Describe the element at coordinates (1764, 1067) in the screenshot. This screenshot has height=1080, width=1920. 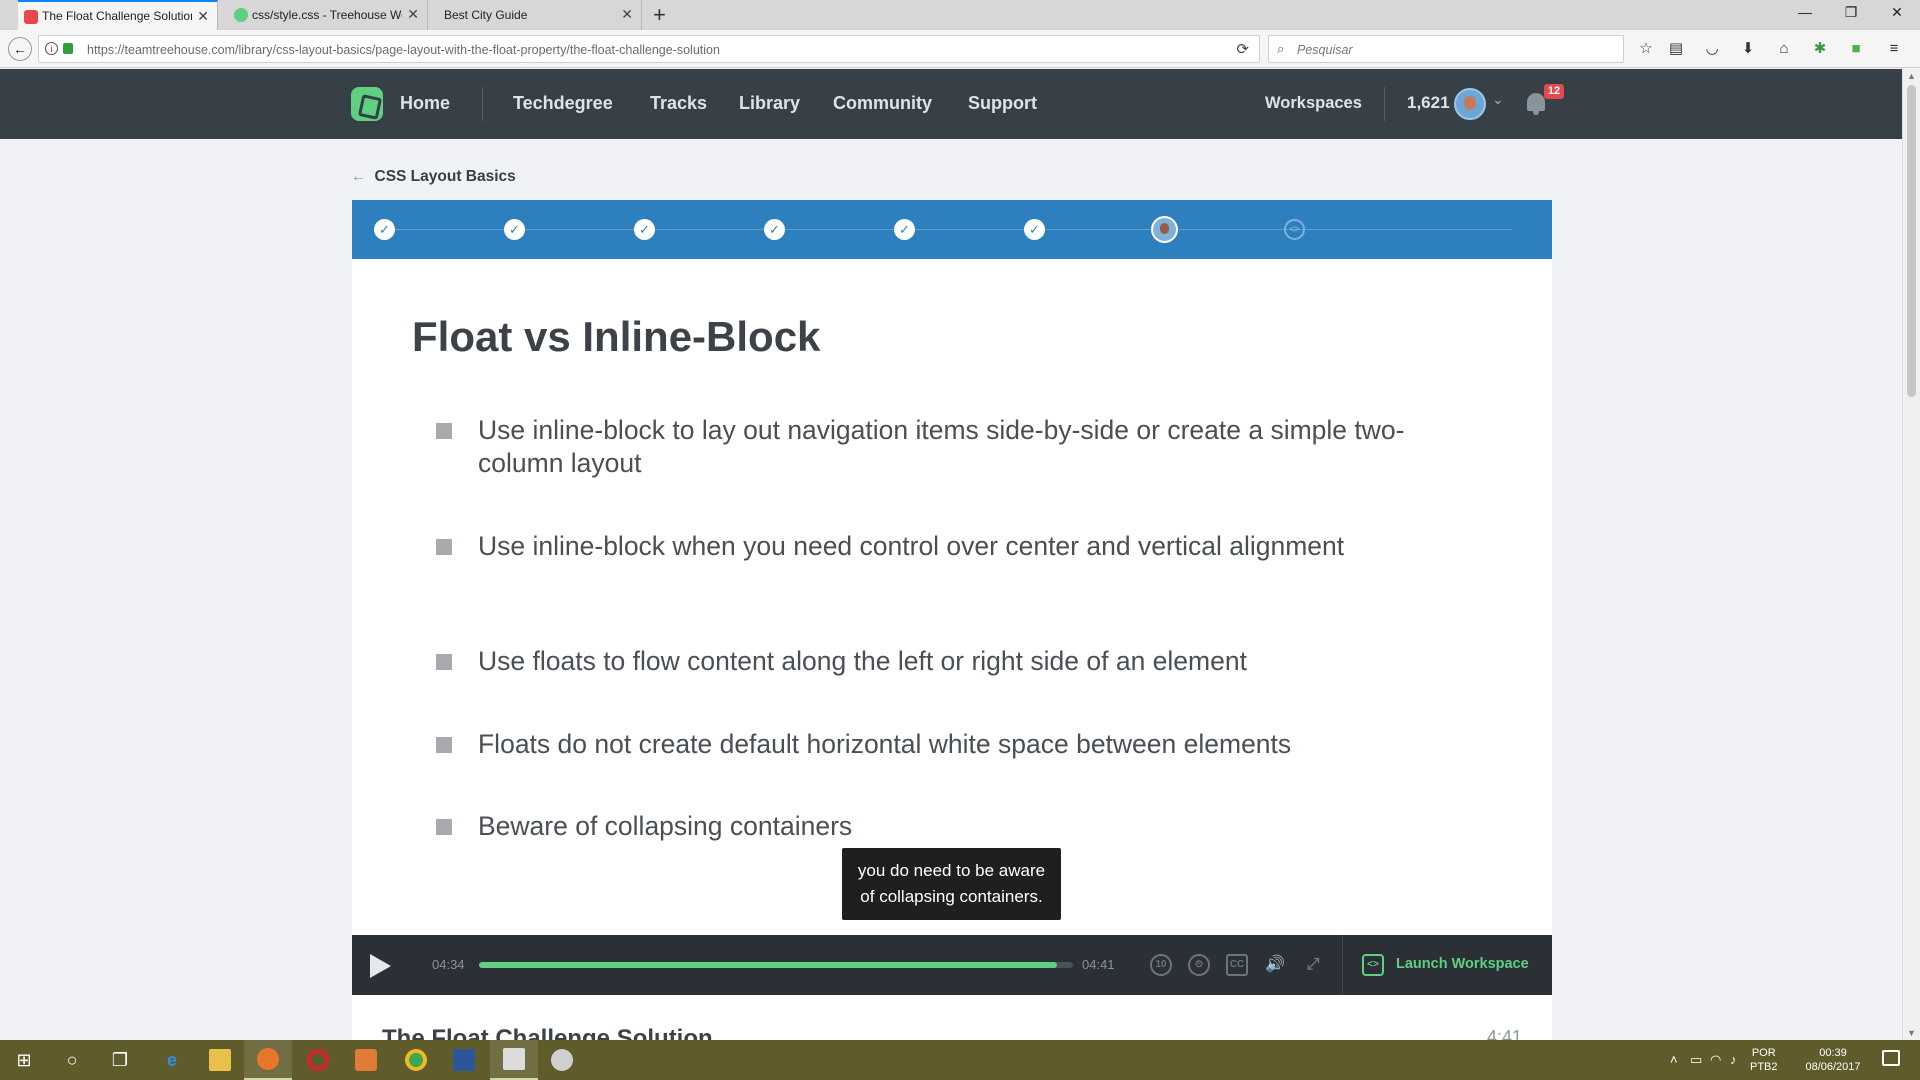
I see `keyboard-layout: PTB2` at that location.